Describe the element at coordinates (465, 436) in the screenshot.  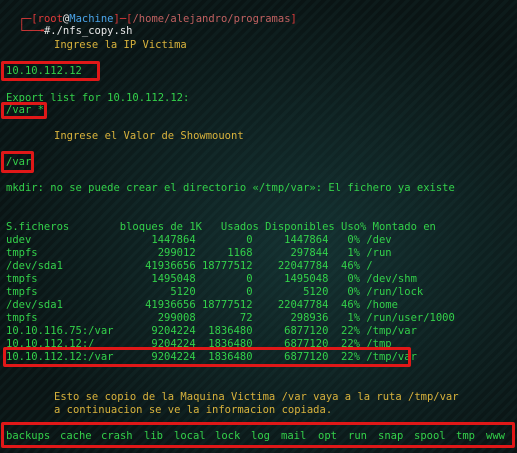
I see `dir-item: tmp` at that location.